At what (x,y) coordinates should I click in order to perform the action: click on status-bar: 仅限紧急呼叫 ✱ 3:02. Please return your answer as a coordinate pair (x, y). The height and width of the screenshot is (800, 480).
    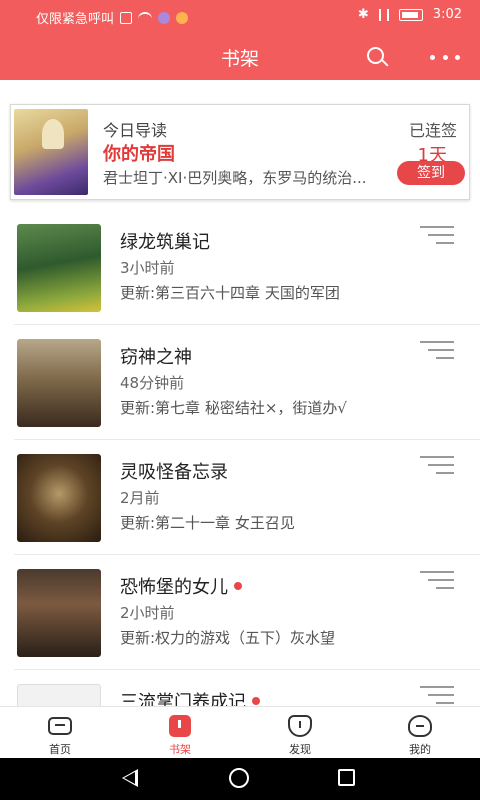
    Looking at the image, I should click on (240, 16).